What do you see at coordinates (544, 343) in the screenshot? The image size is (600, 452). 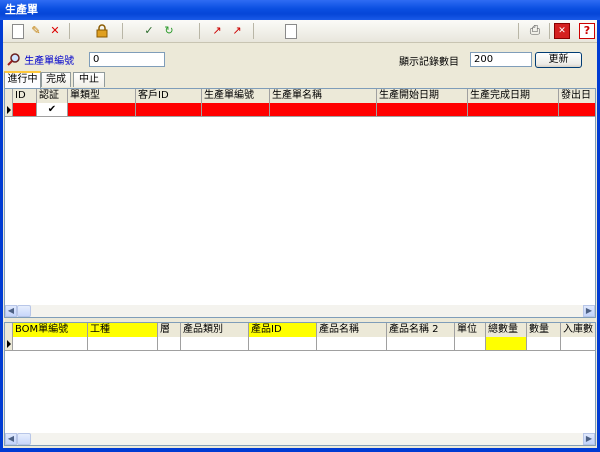 I see `cell-qty` at bounding box center [544, 343].